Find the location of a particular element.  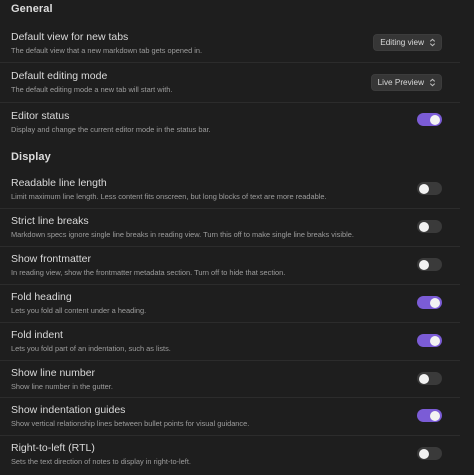

dropdown-value: Live Preview is located at coordinates (400, 82).